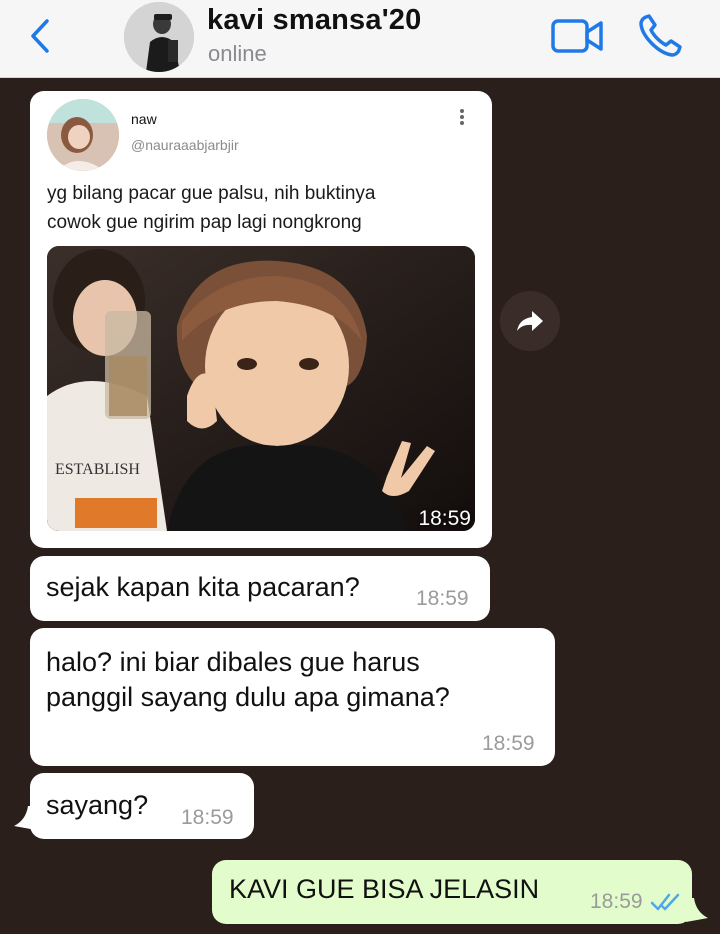 The height and width of the screenshot is (934, 720). Describe the element at coordinates (203, 587) in the screenshot. I see `message-text: sejak kapan kita pacaran?` at that location.